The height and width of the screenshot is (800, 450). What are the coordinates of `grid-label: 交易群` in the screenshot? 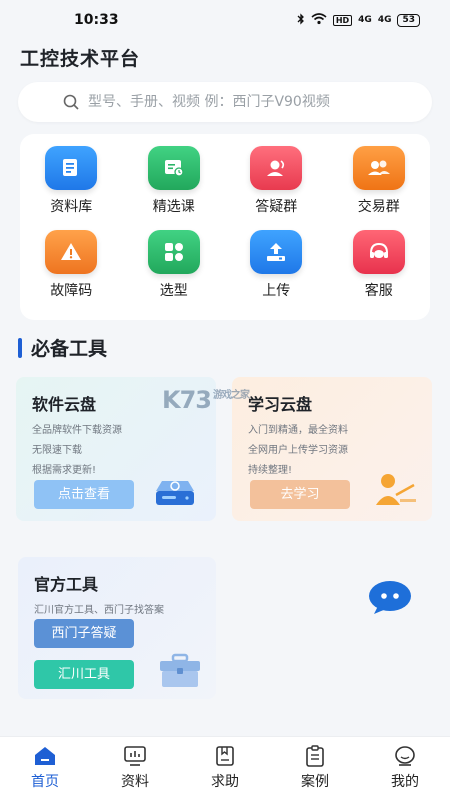 It's located at (378, 207).